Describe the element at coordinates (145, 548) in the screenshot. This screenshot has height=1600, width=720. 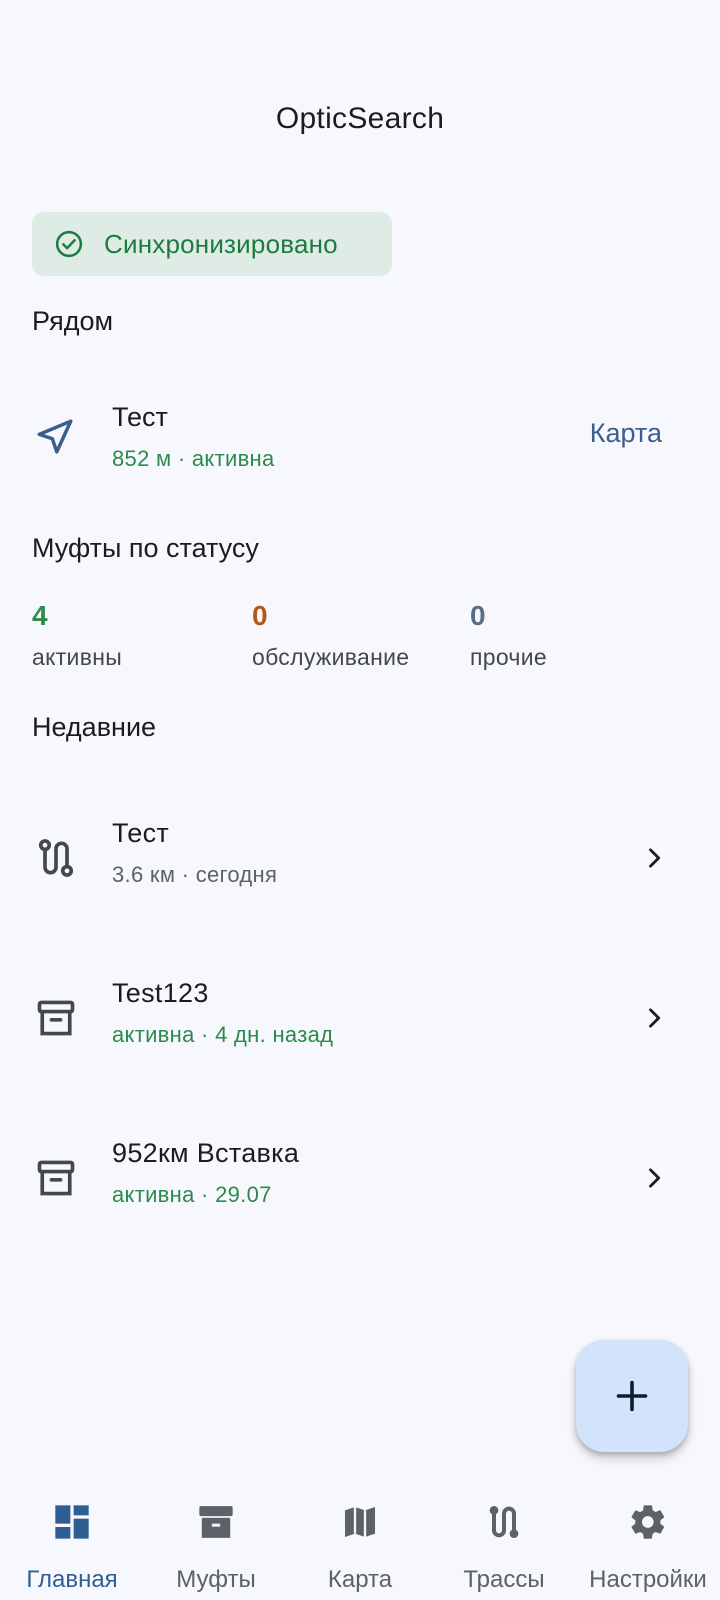
I see `status-heading: Муфты по статусу` at that location.